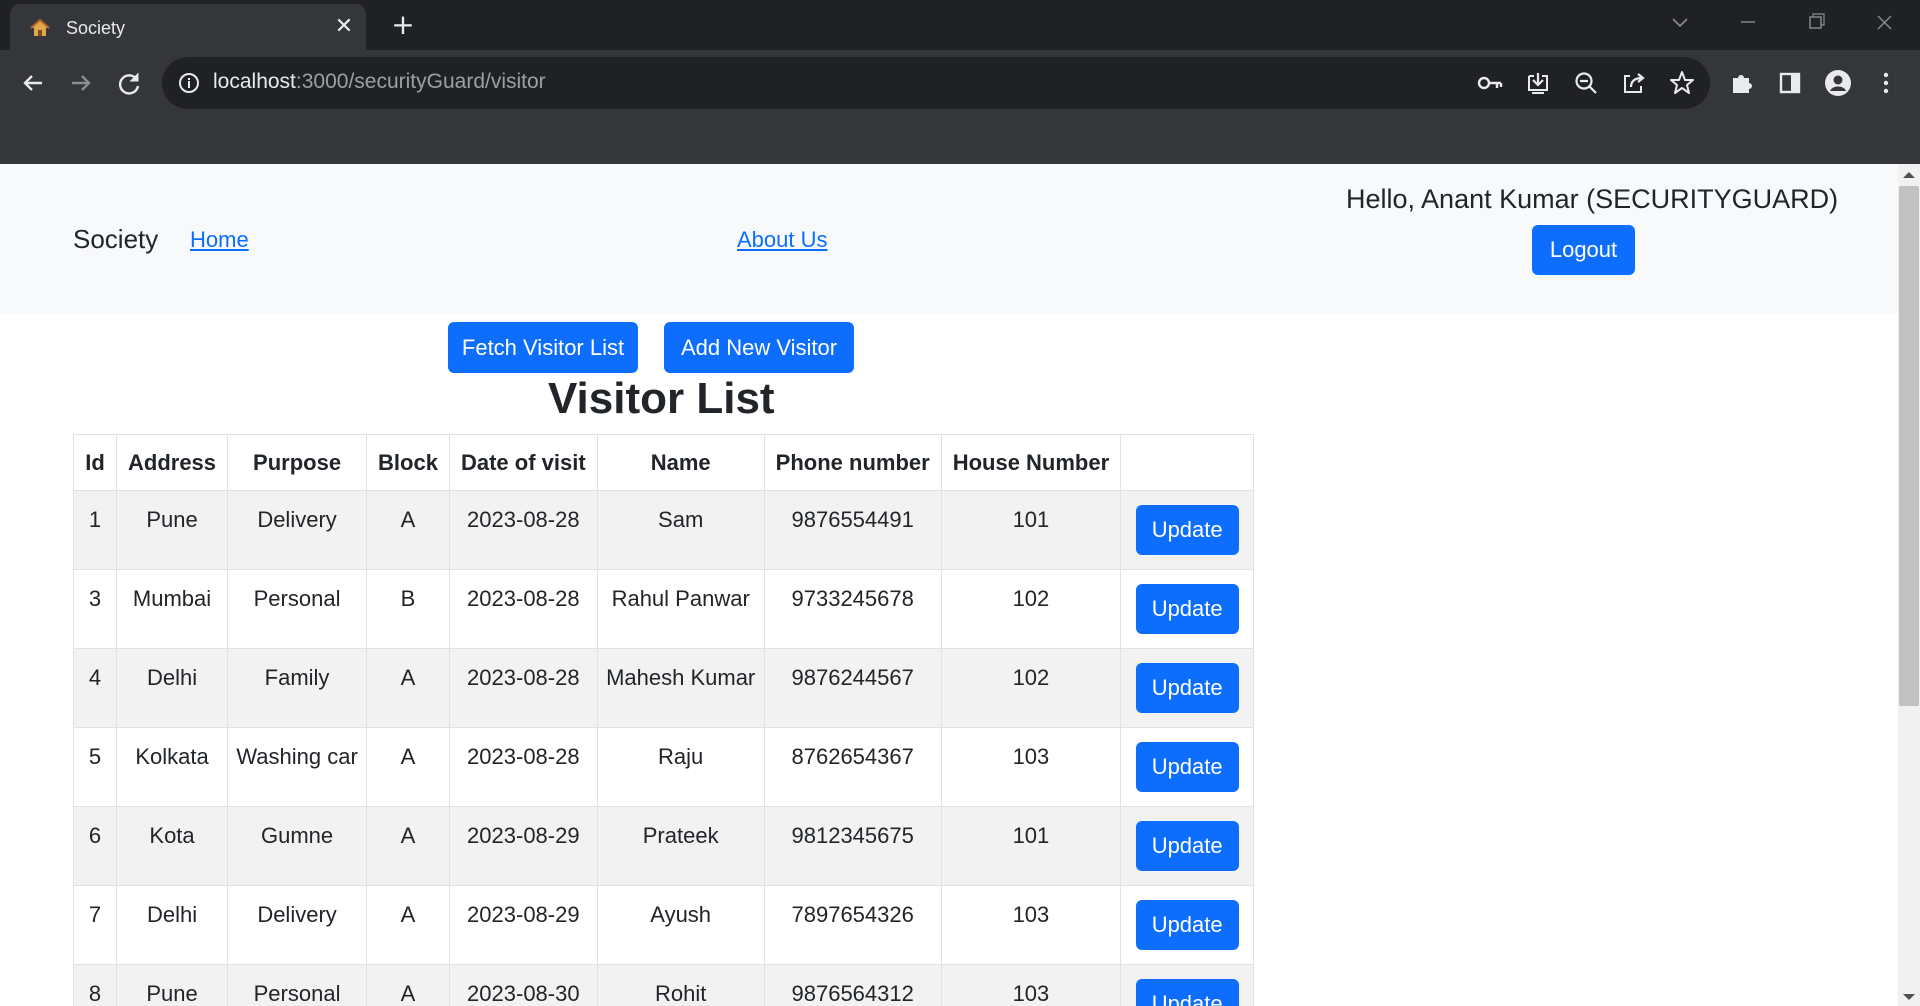 The width and height of the screenshot is (1920, 1006). I want to click on forward-arrow-icon, so click(81, 83).